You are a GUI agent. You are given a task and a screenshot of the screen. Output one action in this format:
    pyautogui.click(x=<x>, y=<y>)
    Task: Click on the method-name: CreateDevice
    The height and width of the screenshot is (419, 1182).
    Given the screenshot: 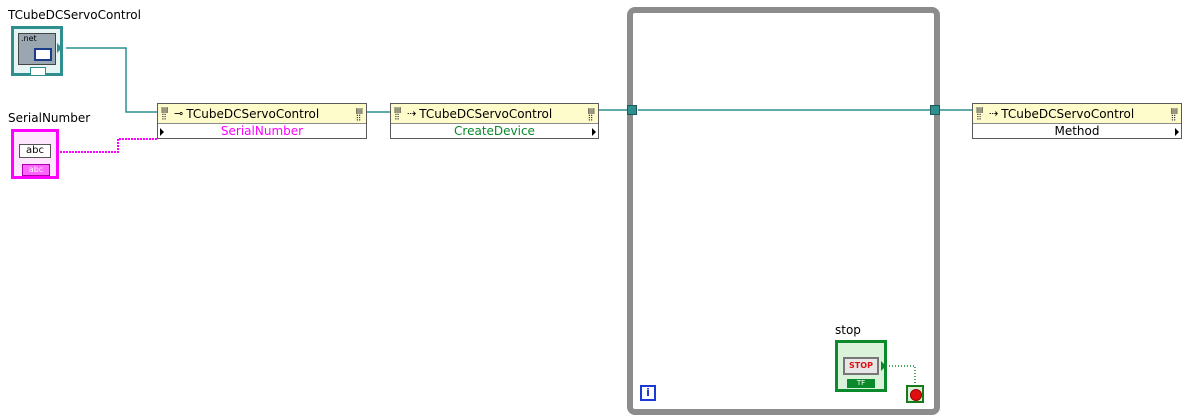 What is the action you would take?
    pyautogui.click(x=494, y=131)
    